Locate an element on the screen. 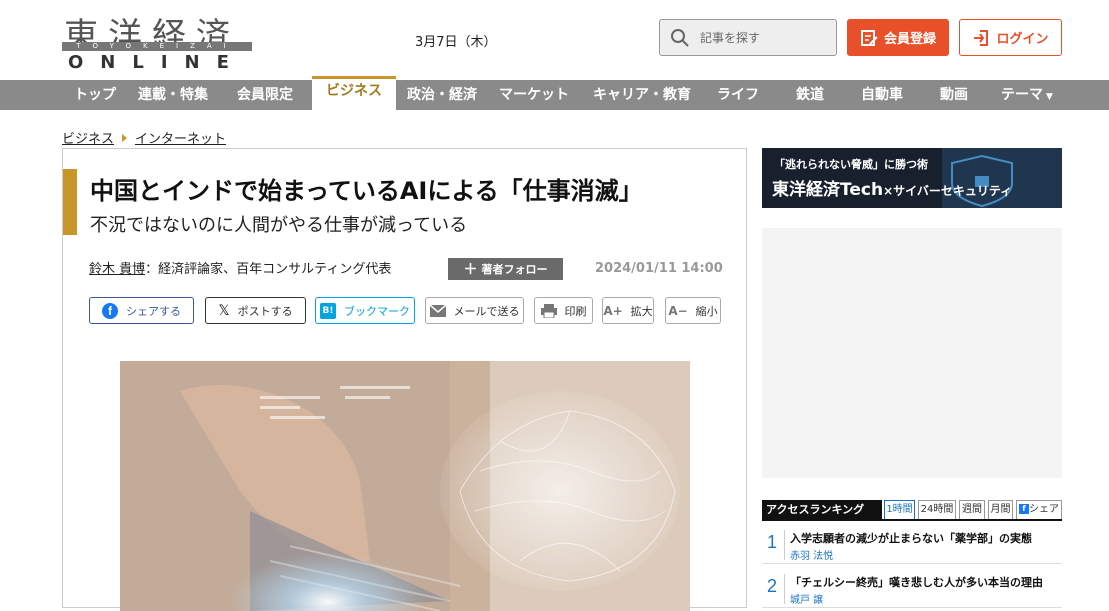 The height and width of the screenshot is (611, 1109). ranking-divider is located at coordinates (912, 520).